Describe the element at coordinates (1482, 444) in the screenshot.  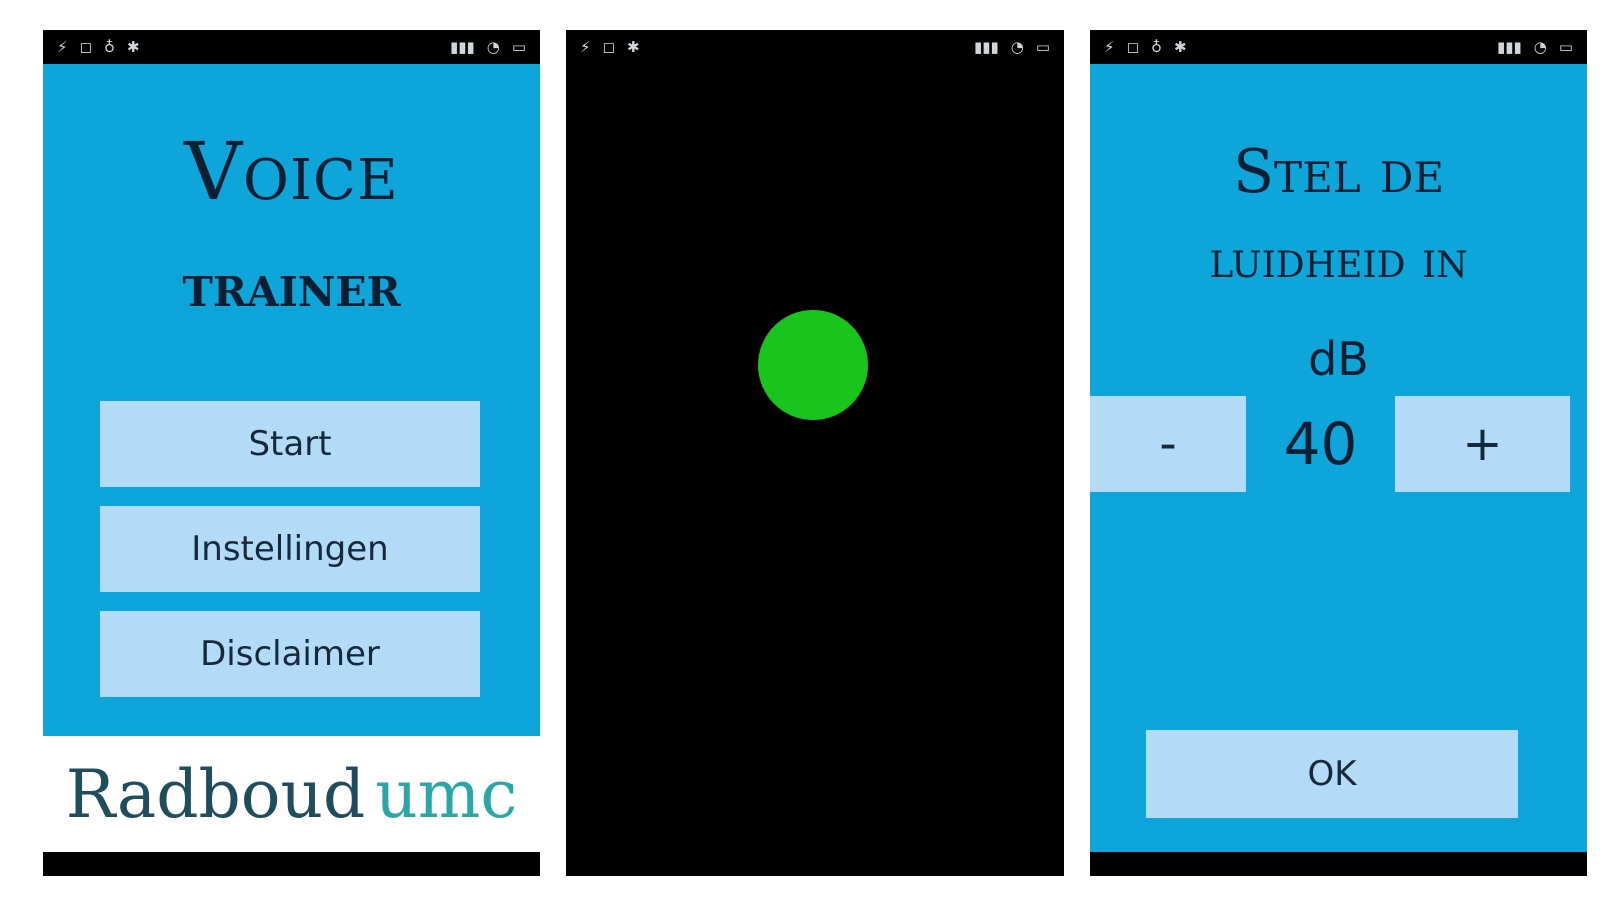
I see `increase-button: +` at that location.